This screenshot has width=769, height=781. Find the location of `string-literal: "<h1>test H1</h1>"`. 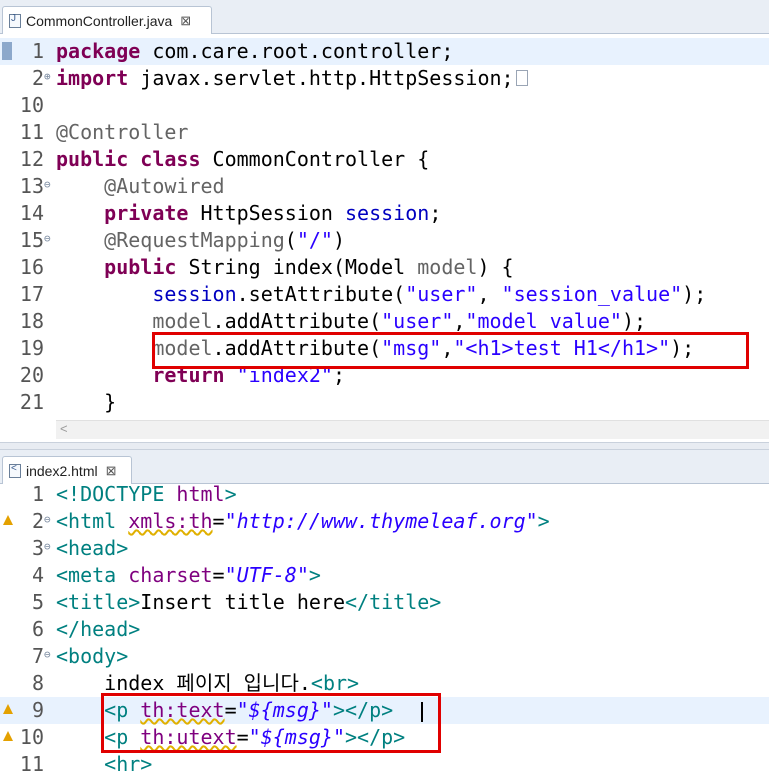

string-literal: "<h1>test H1</h1>" is located at coordinates (562, 348).